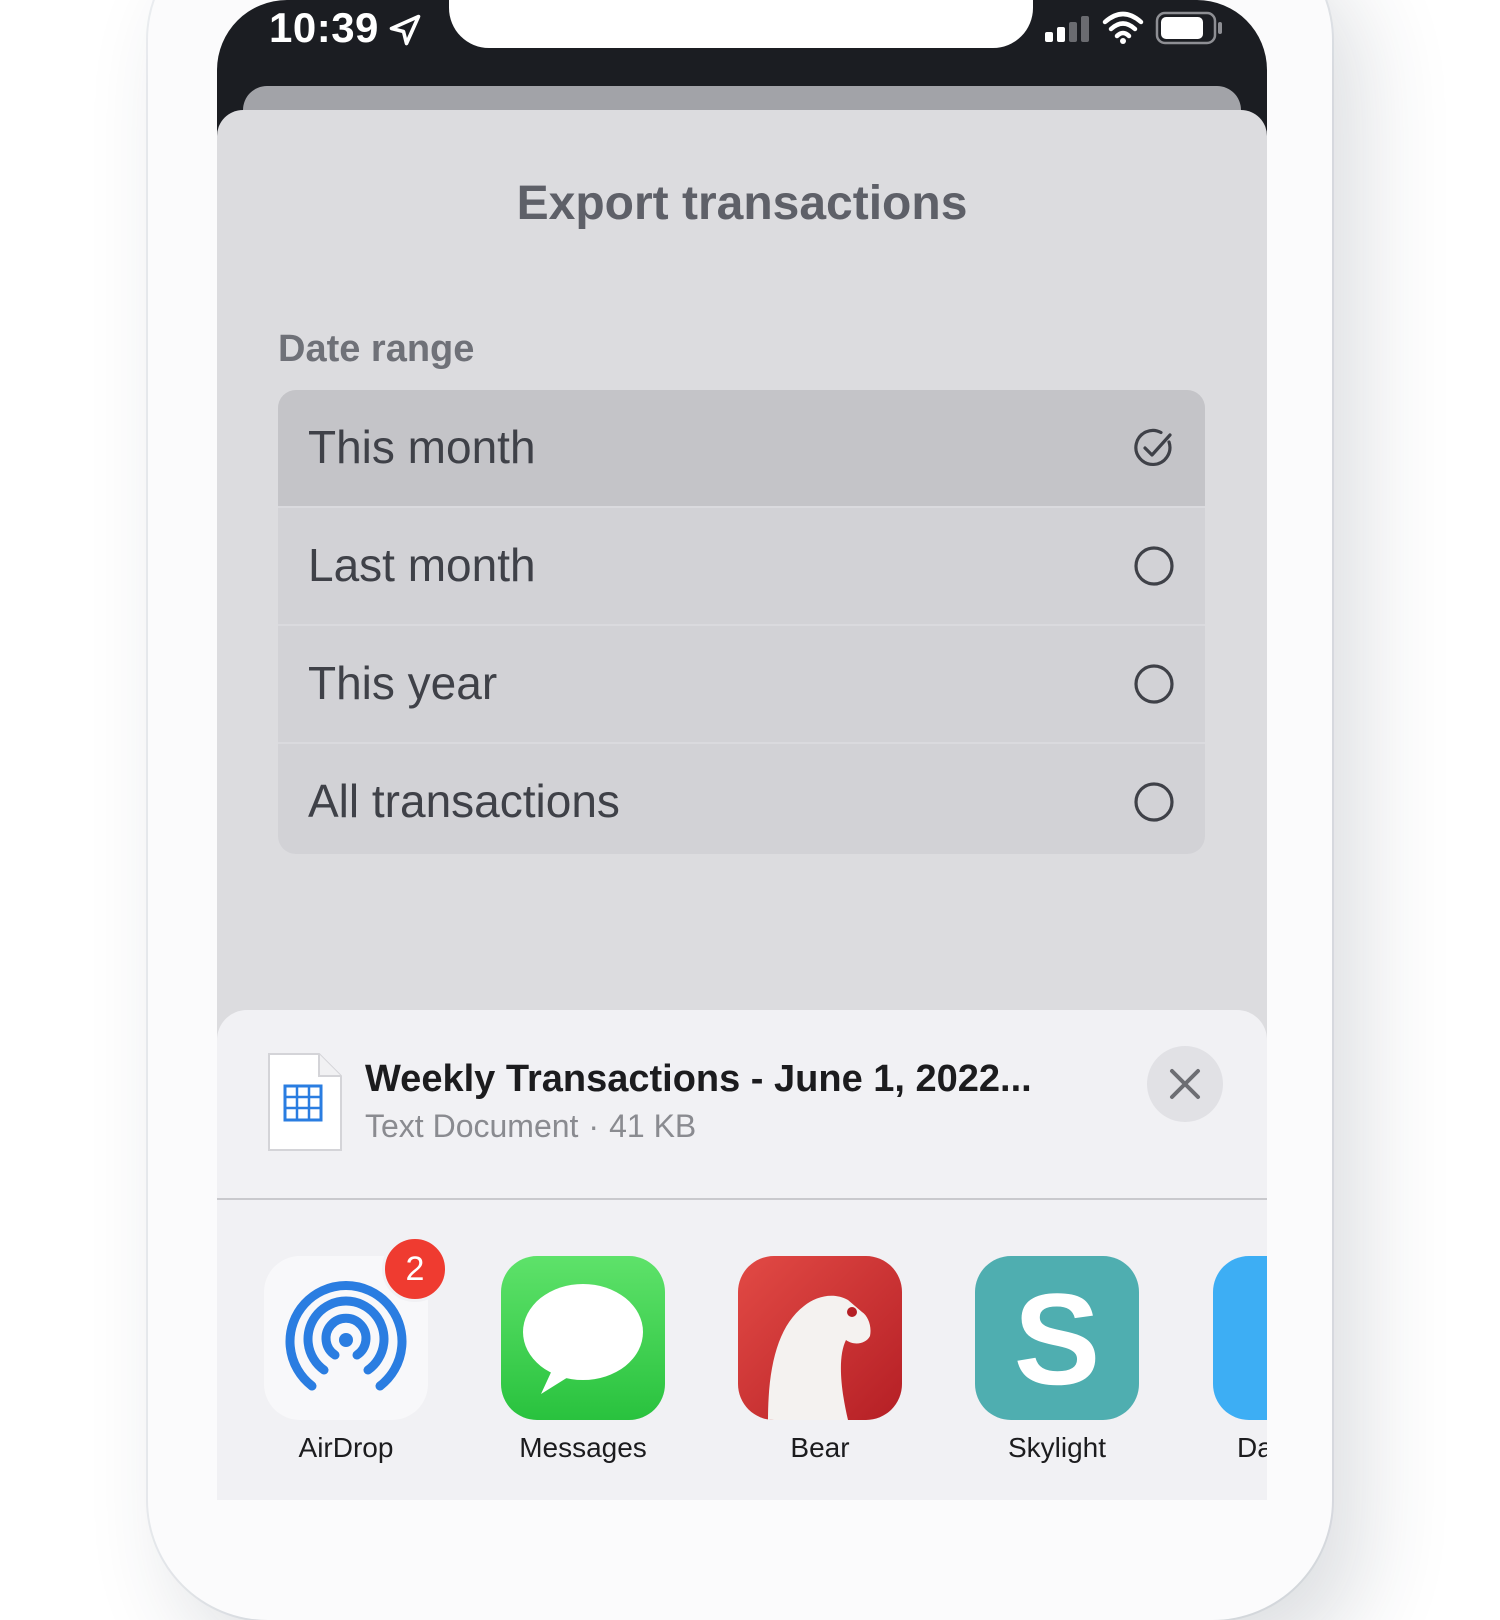 The image size is (1500, 1620). I want to click on option-last-month: Last month, so click(741, 567).